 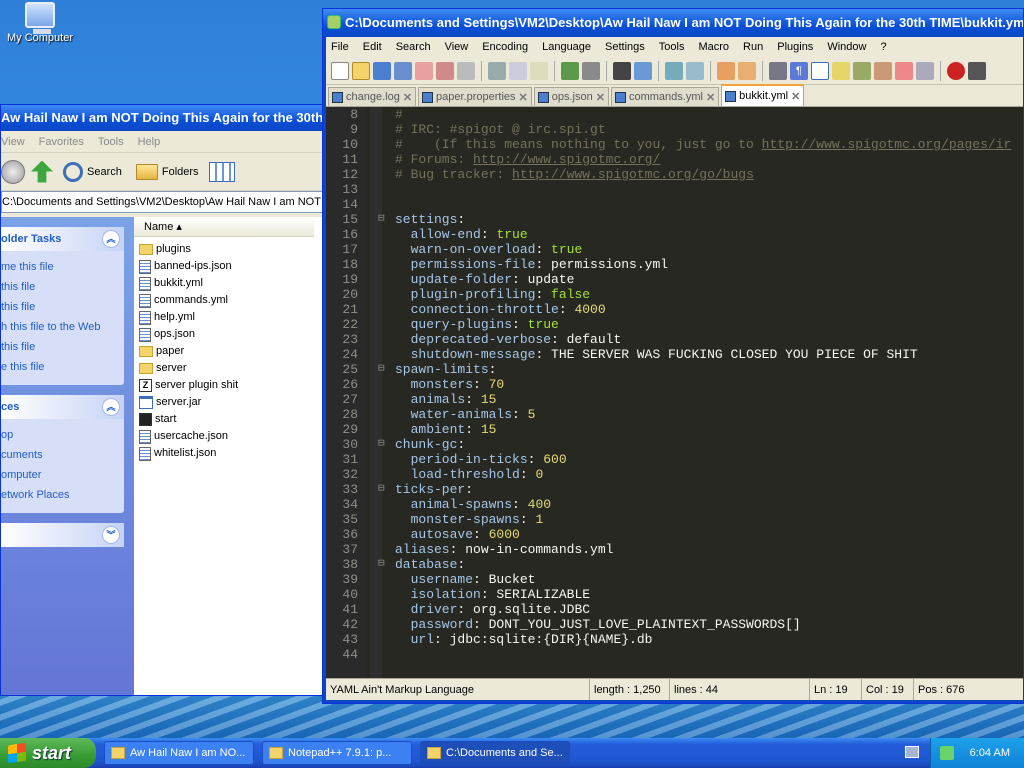 What do you see at coordinates (229, 453) in the screenshot?
I see `file-item: whitelist.json` at bounding box center [229, 453].